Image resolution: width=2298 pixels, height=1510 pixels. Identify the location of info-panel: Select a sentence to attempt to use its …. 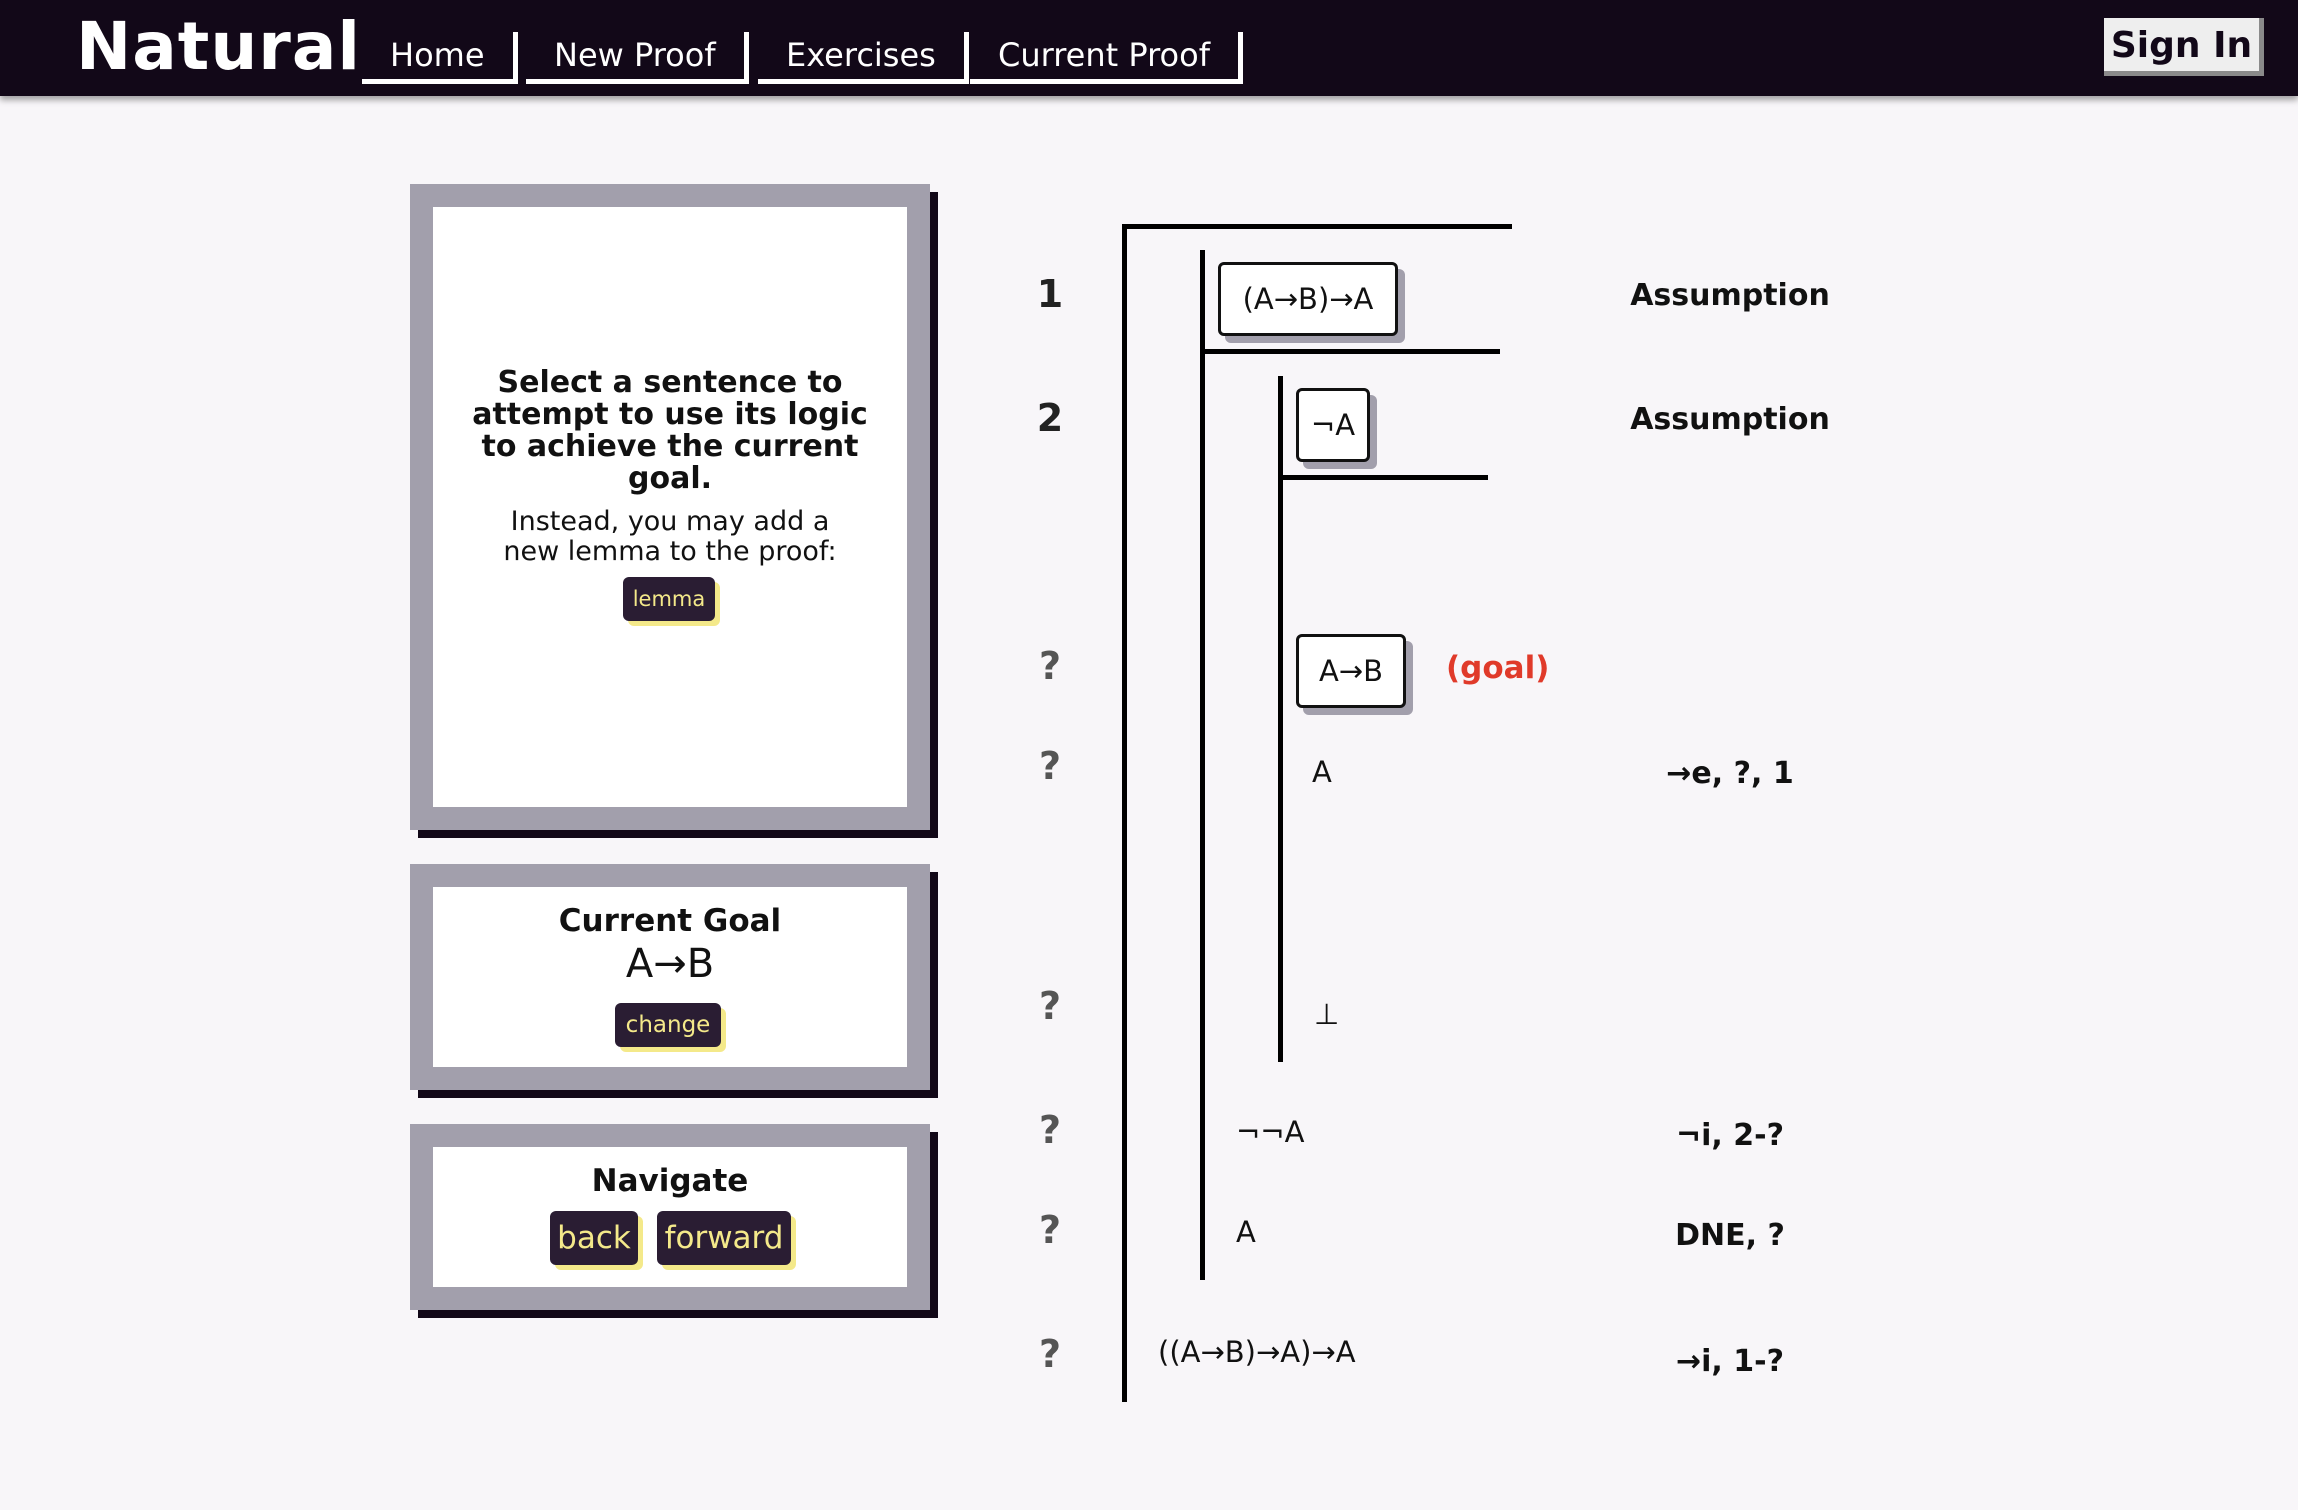
(670, 507).